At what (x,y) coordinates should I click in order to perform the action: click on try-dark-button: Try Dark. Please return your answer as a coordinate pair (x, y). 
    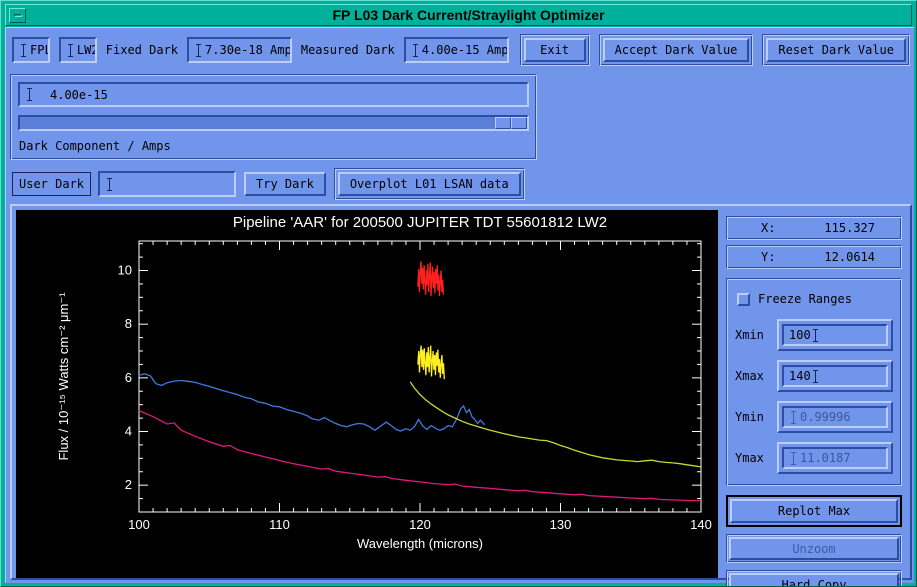
    Looking at the image, I should click on (285, 184).